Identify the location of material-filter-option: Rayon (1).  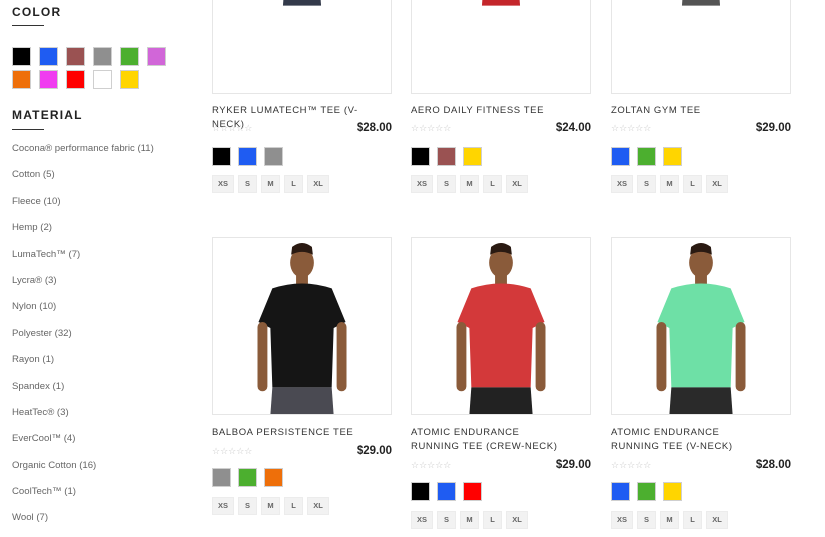
(99, 367).